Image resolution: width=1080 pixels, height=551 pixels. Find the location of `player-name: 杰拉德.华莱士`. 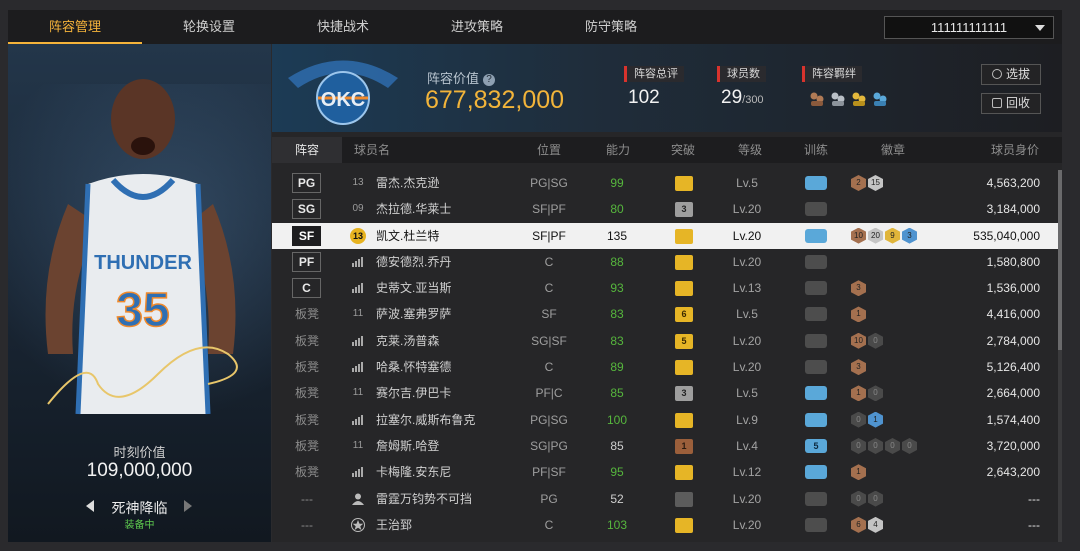

player-name: 杰拉德.华莱士 is located at coordinates (413, 209).